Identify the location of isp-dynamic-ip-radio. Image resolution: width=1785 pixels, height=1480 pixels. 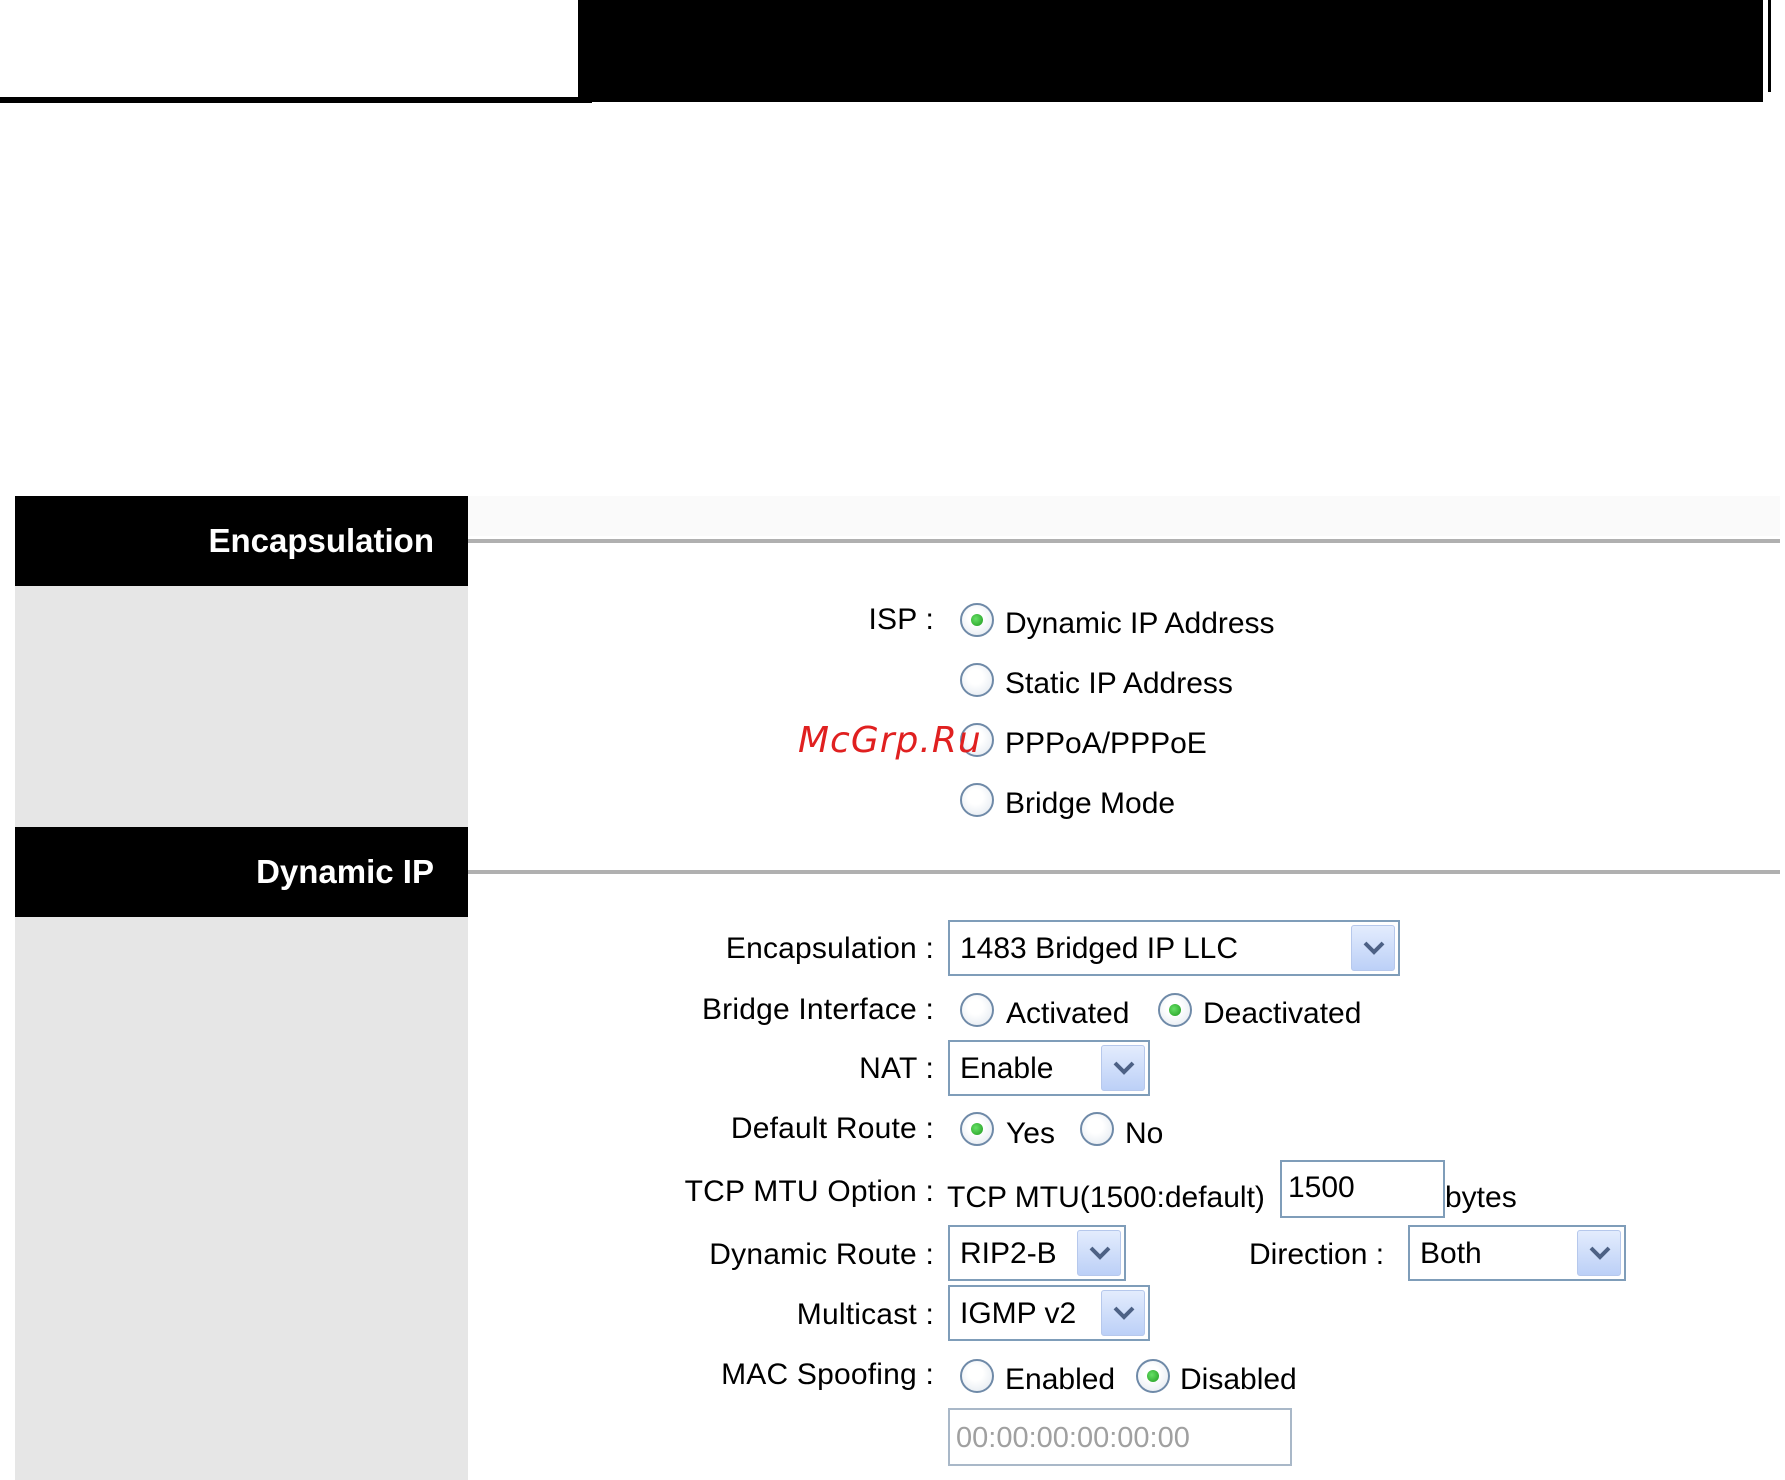
(977, 620).